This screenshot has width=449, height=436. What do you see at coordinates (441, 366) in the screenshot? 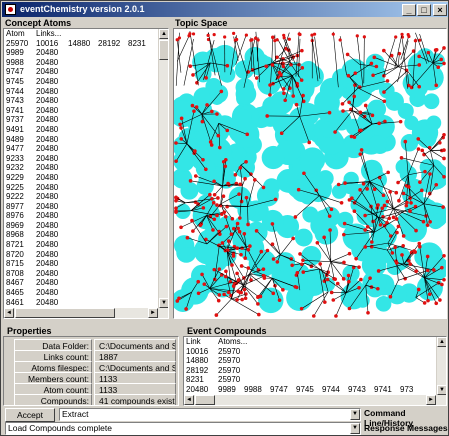
I see `compounds-vertical-scrollbar: ▲ ▼` at bounding box center [441, 366].